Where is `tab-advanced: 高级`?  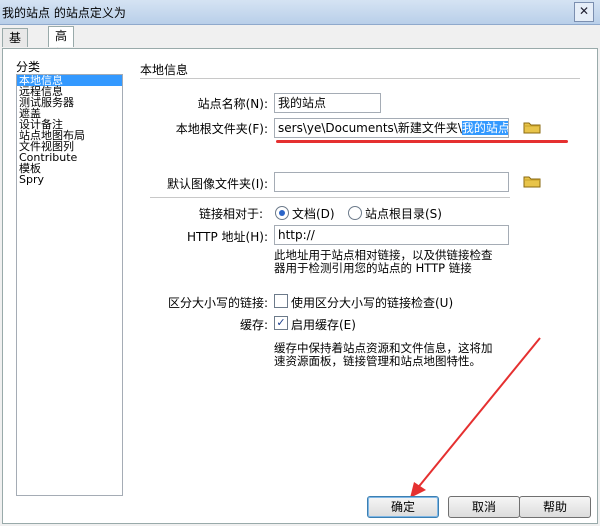
tab-advanced: 高级 is located at coordinates (61, 43).